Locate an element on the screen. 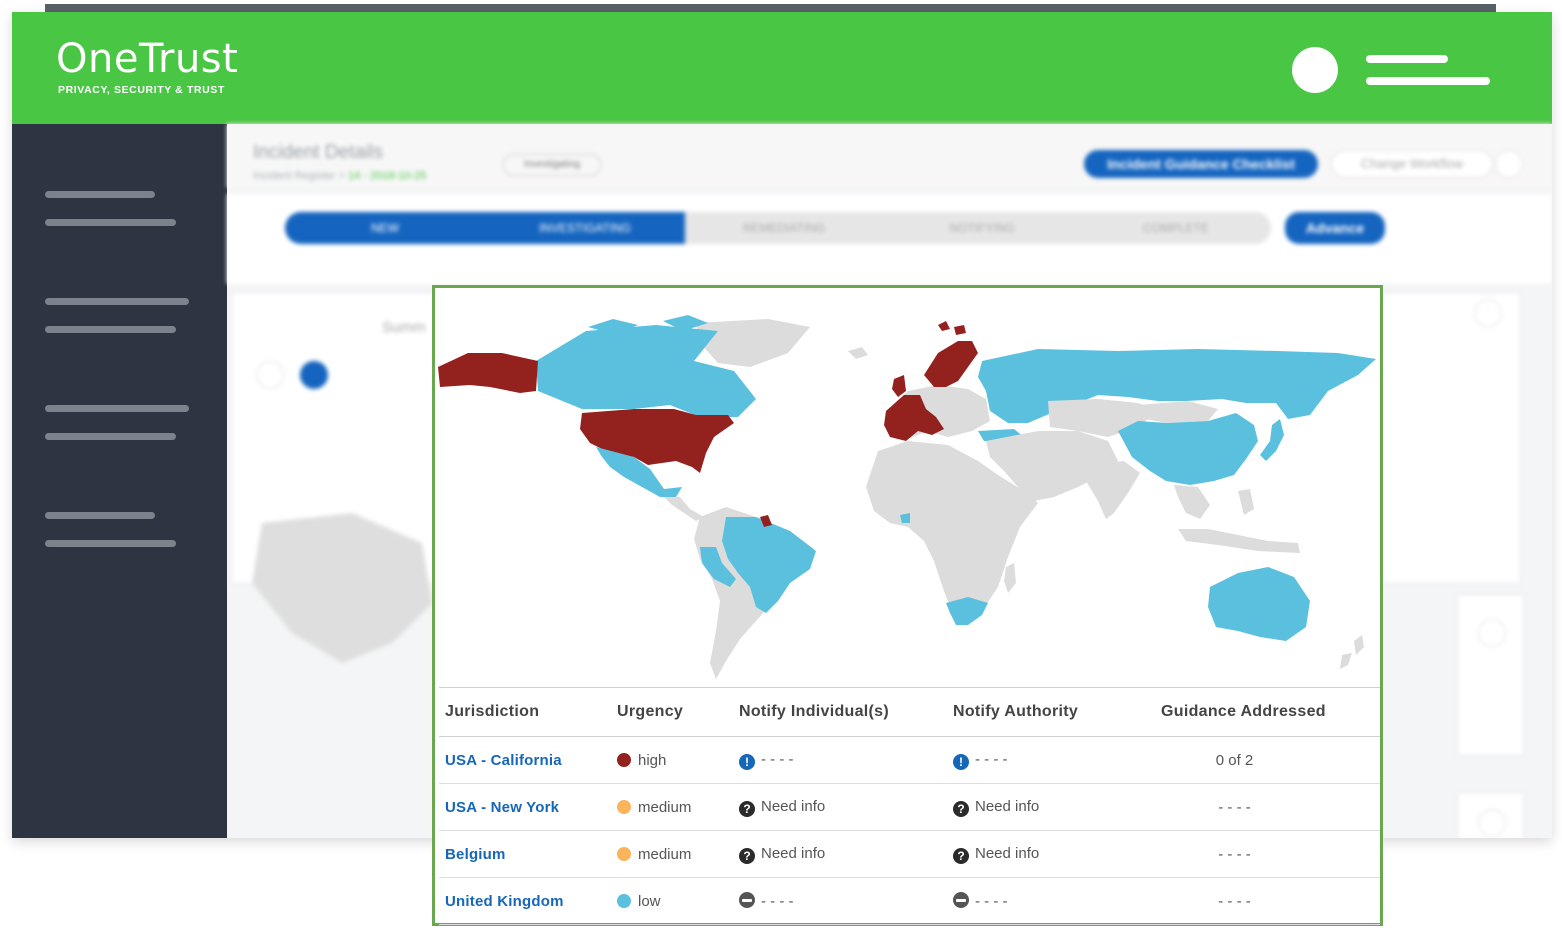 This screenshot has height=942, width=1562. top-header: OneTrust PRIVACY, SECURITY & TRUST is located at coordinates (782, 68).